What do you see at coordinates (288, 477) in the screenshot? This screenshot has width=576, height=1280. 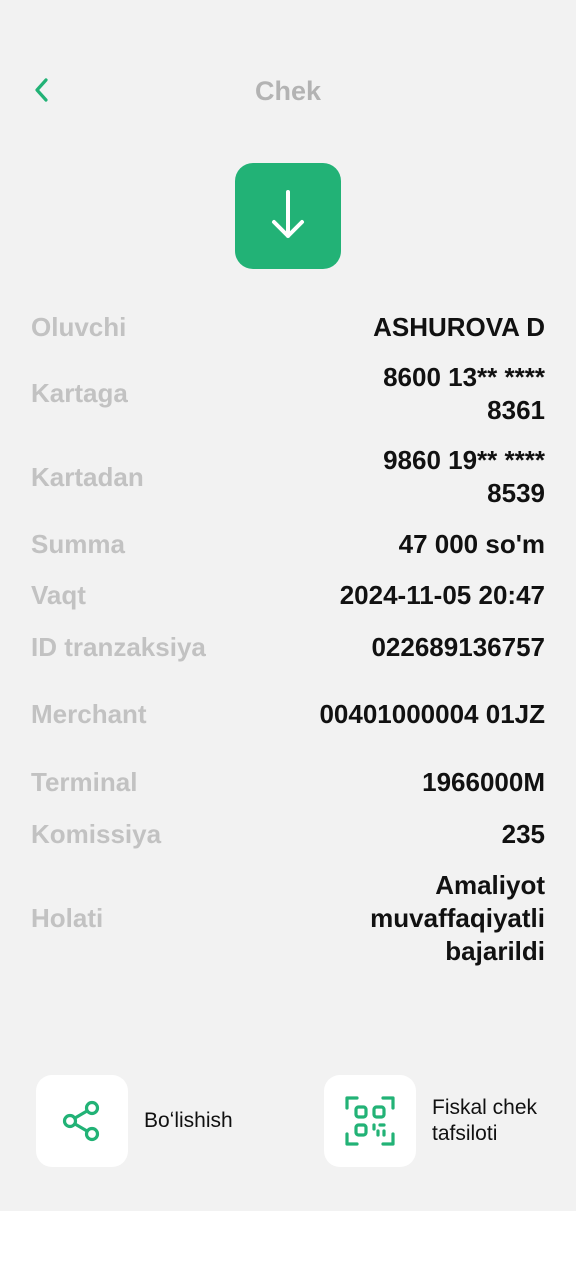 I see `detail-row-from-card: Kartadan 9860 19** **** 8539` at bounding box center [288, 477].